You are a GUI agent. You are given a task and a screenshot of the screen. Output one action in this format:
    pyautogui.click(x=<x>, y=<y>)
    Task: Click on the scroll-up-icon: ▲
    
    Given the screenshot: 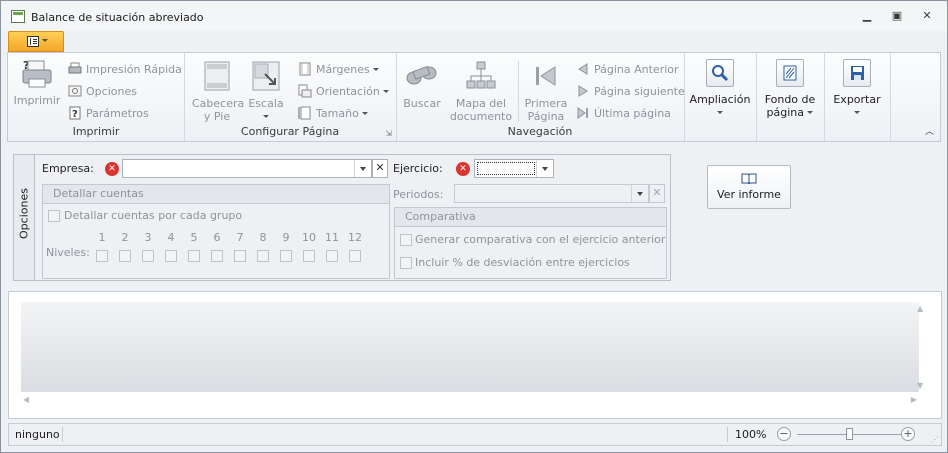 What is the action you would take?
    pyautogui.click(x=920, y=308)
    